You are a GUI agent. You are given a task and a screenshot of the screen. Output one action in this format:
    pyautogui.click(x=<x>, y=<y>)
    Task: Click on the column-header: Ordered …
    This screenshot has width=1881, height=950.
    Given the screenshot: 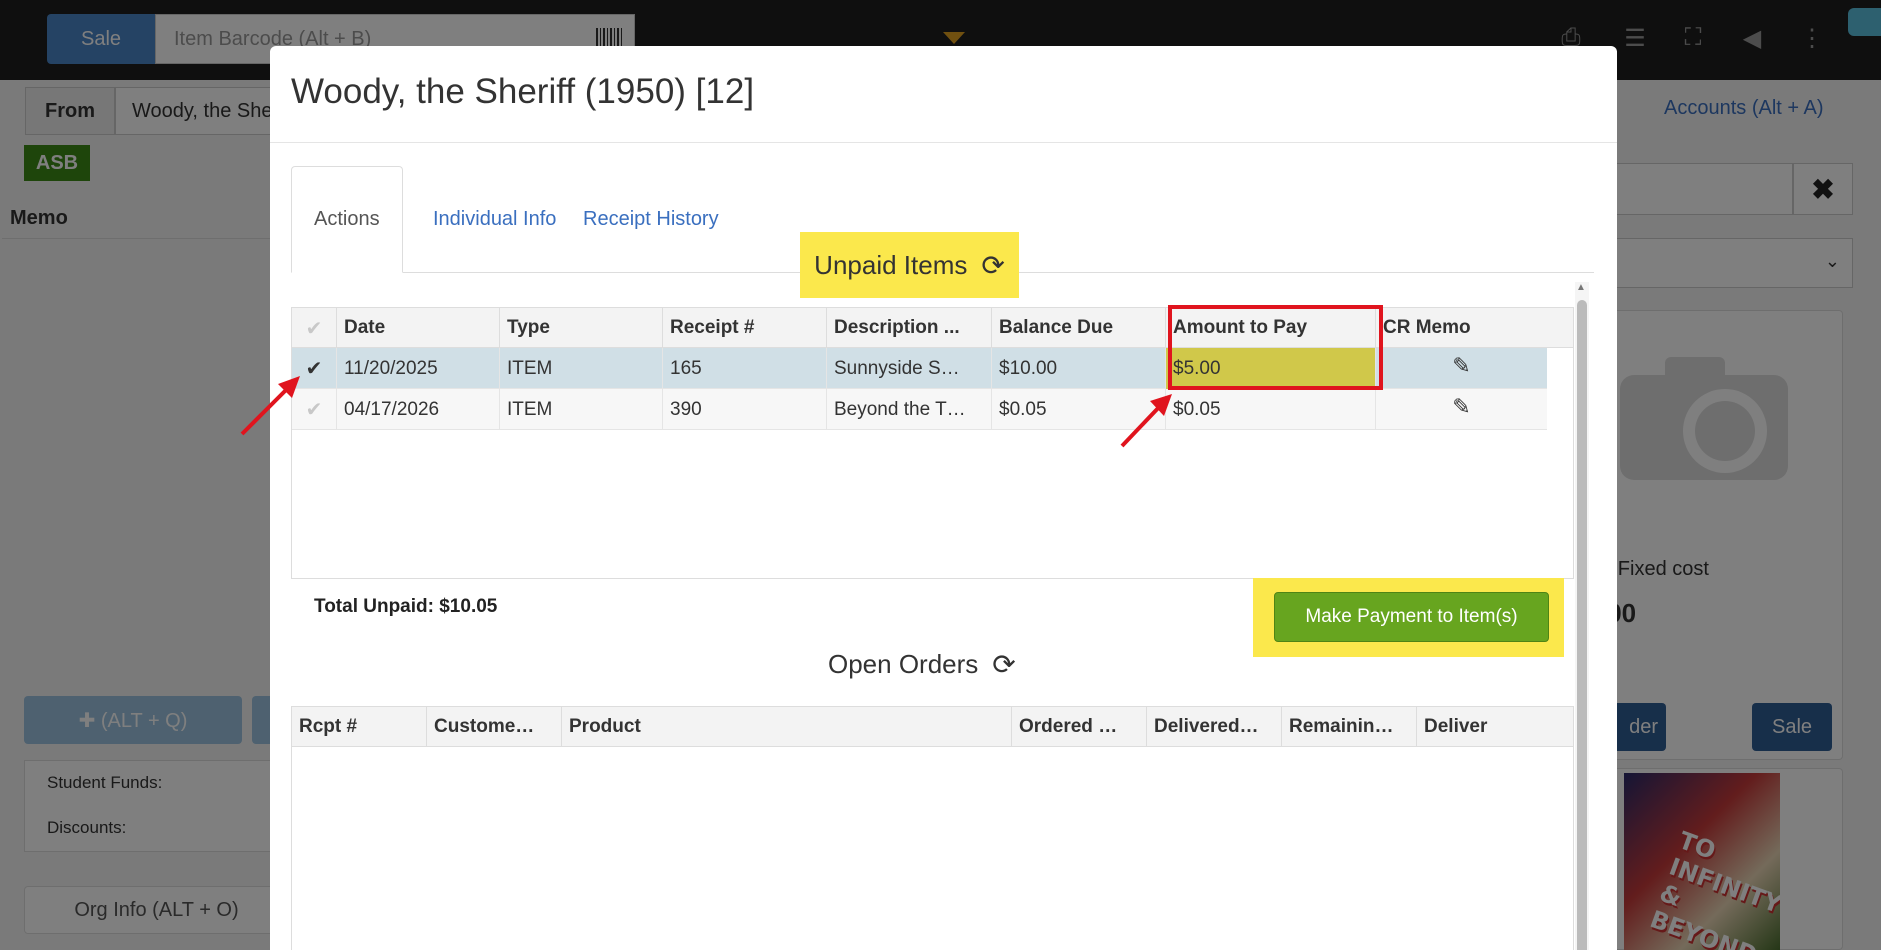 What is the action you would take?
    pyautogui.click(x=1079, y=727)
    